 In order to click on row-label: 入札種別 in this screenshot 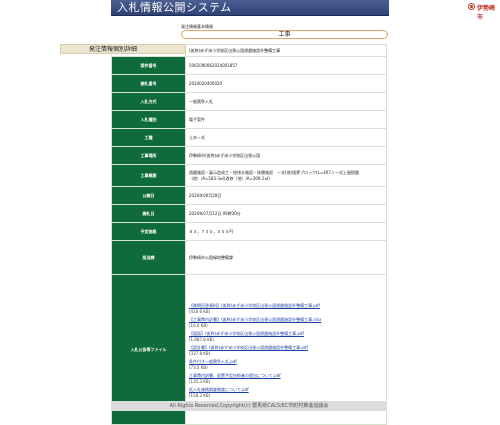, I will do `click(148, 119)`.